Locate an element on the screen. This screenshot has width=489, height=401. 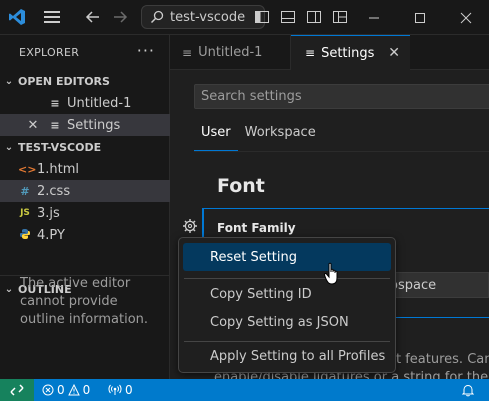
setting-title: Font Family is located at coordinates (256, 228).